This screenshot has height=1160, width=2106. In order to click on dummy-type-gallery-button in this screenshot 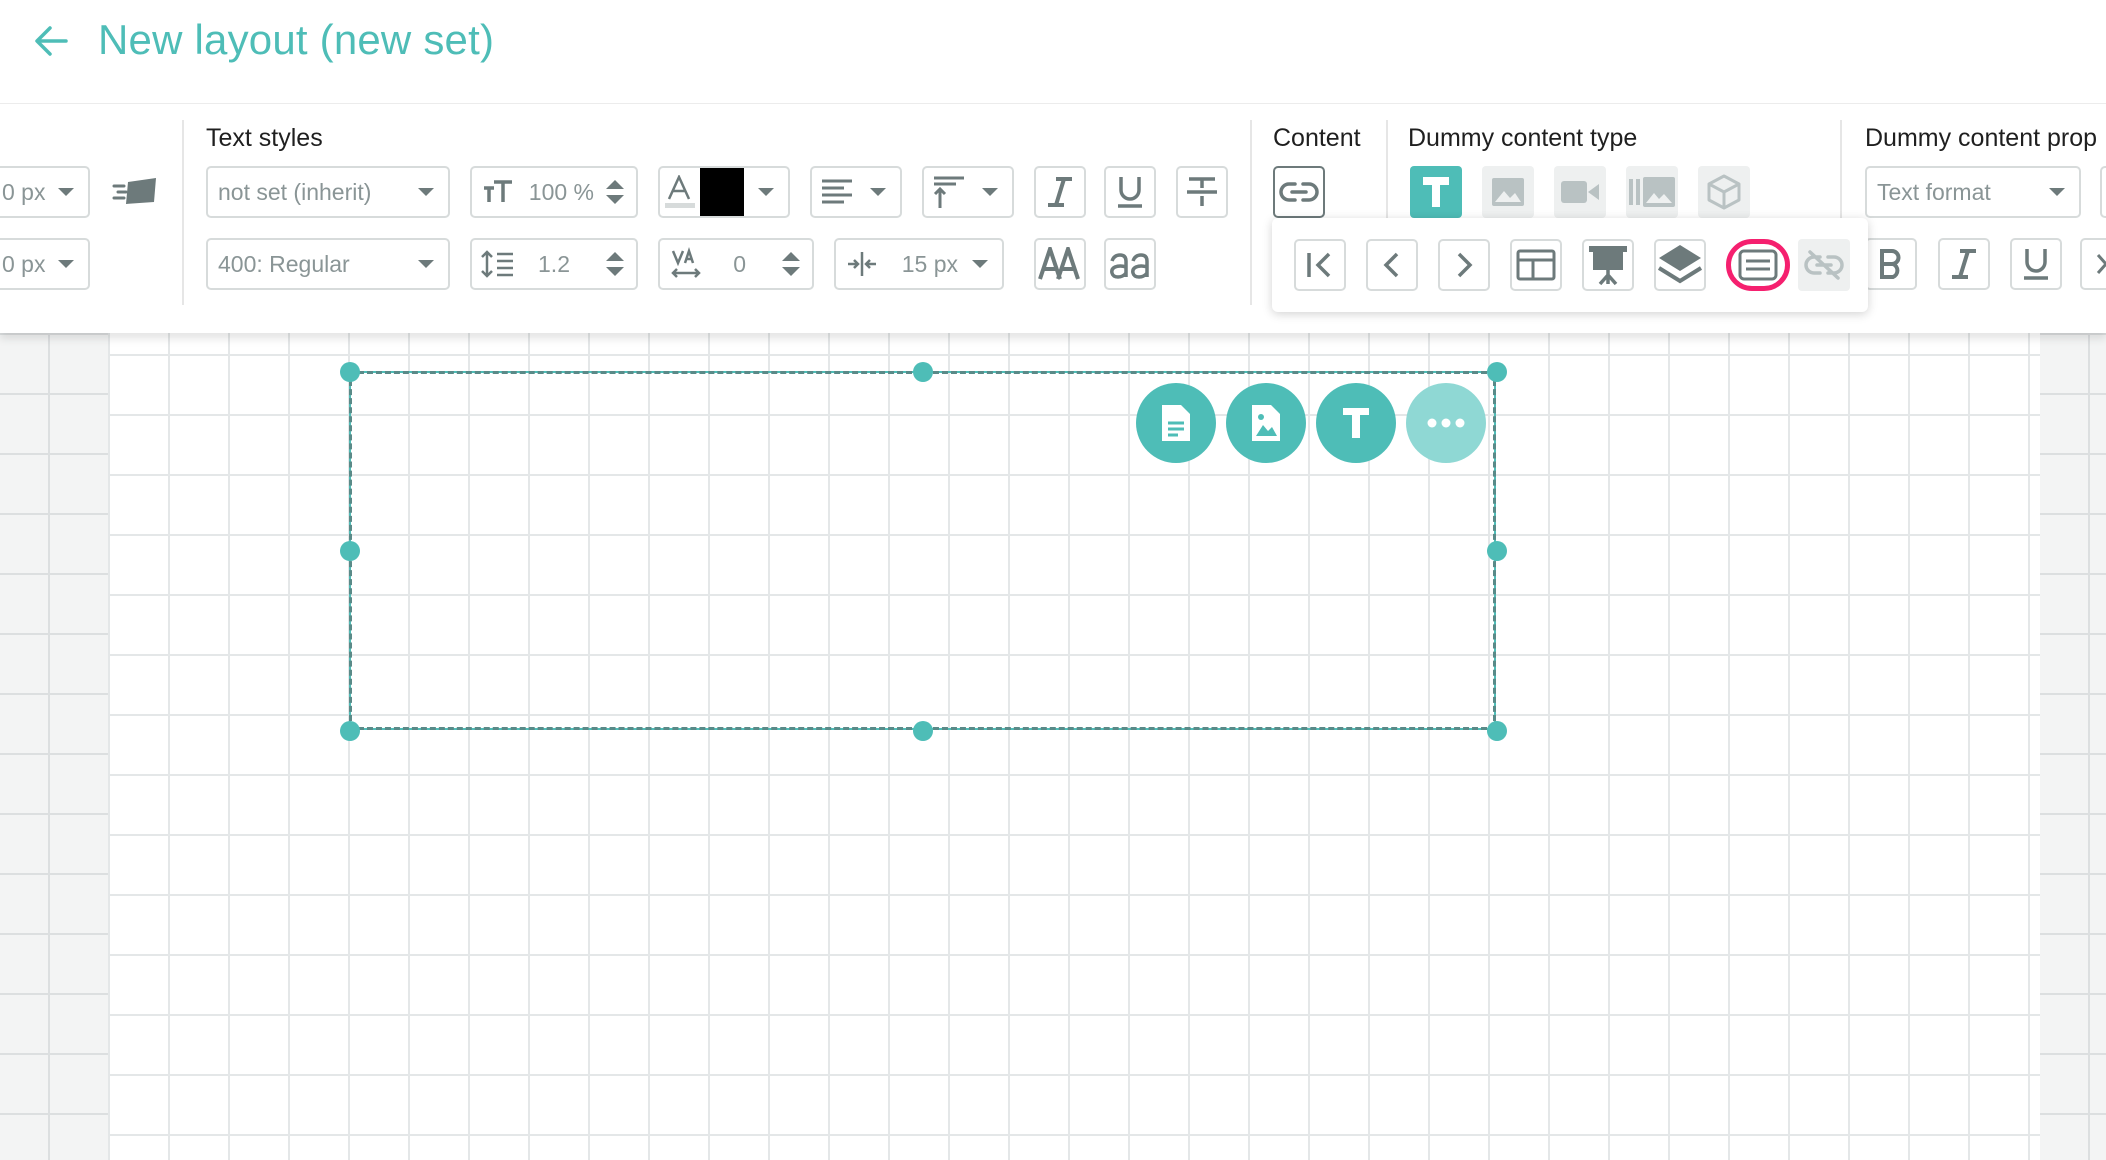, I will do `click(1652, 192)`.